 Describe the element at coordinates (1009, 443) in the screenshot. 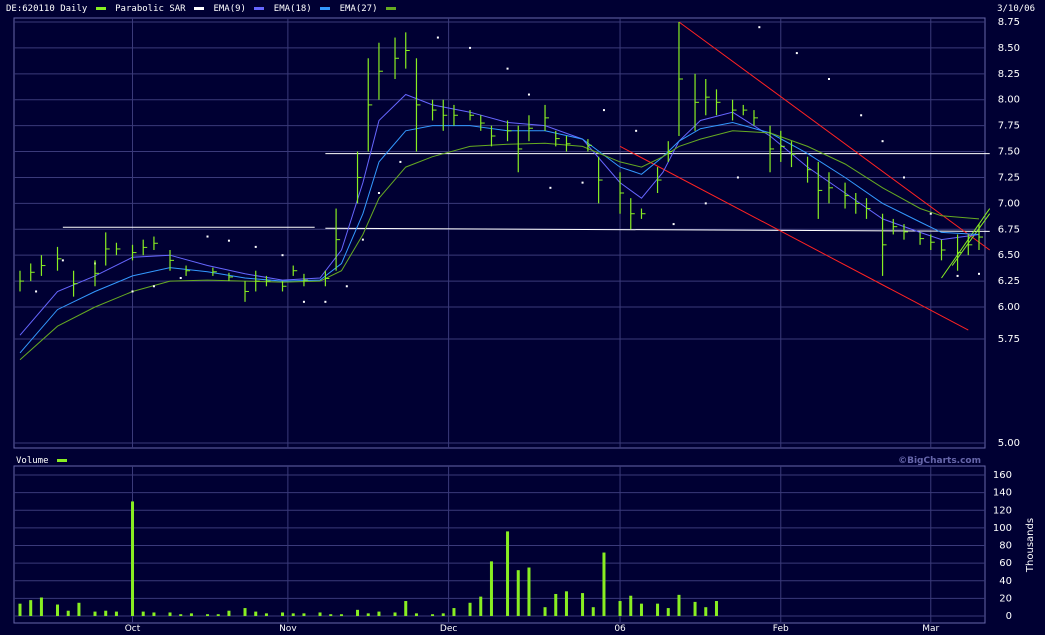

I see `price-tick-label: 5.00` at that location.